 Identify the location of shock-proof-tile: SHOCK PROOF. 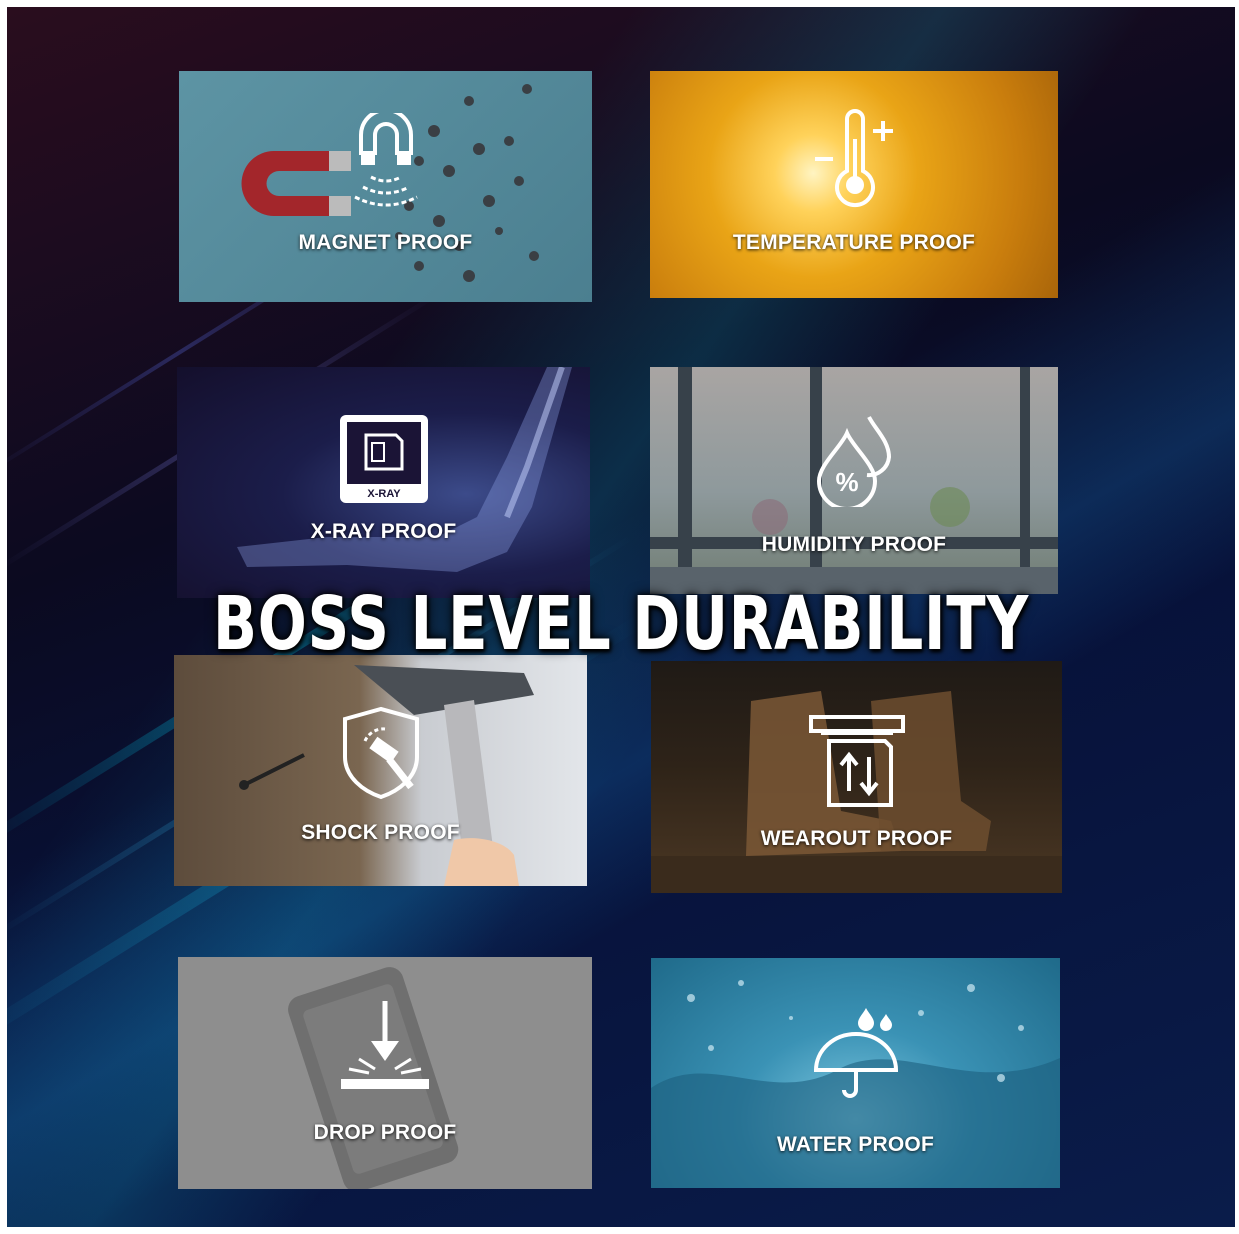
(380, 770).